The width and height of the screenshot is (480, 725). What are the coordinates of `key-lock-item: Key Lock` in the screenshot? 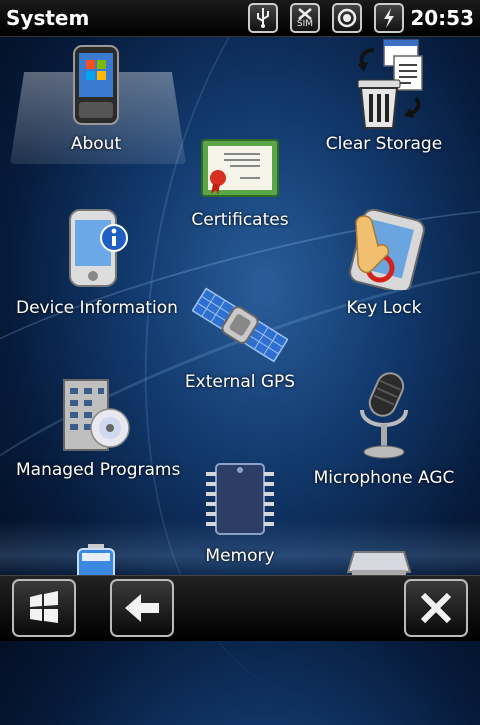 It's located at (384, 262).